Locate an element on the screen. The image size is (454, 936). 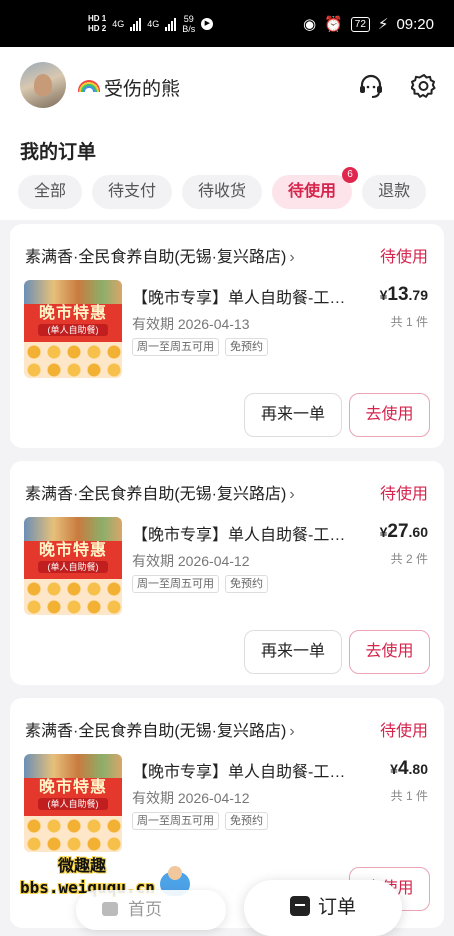
nav-home: 首页 is located at coordinates (151, 910).